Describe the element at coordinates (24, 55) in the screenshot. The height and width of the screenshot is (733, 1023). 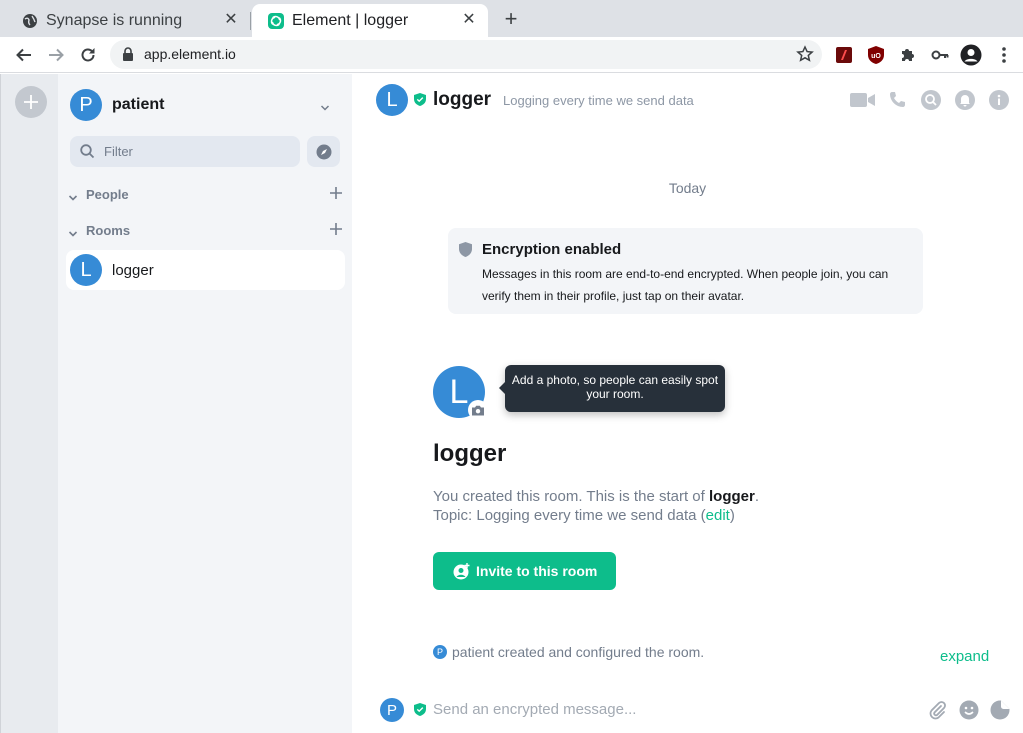
I see `back-arrow-icon` at that location.